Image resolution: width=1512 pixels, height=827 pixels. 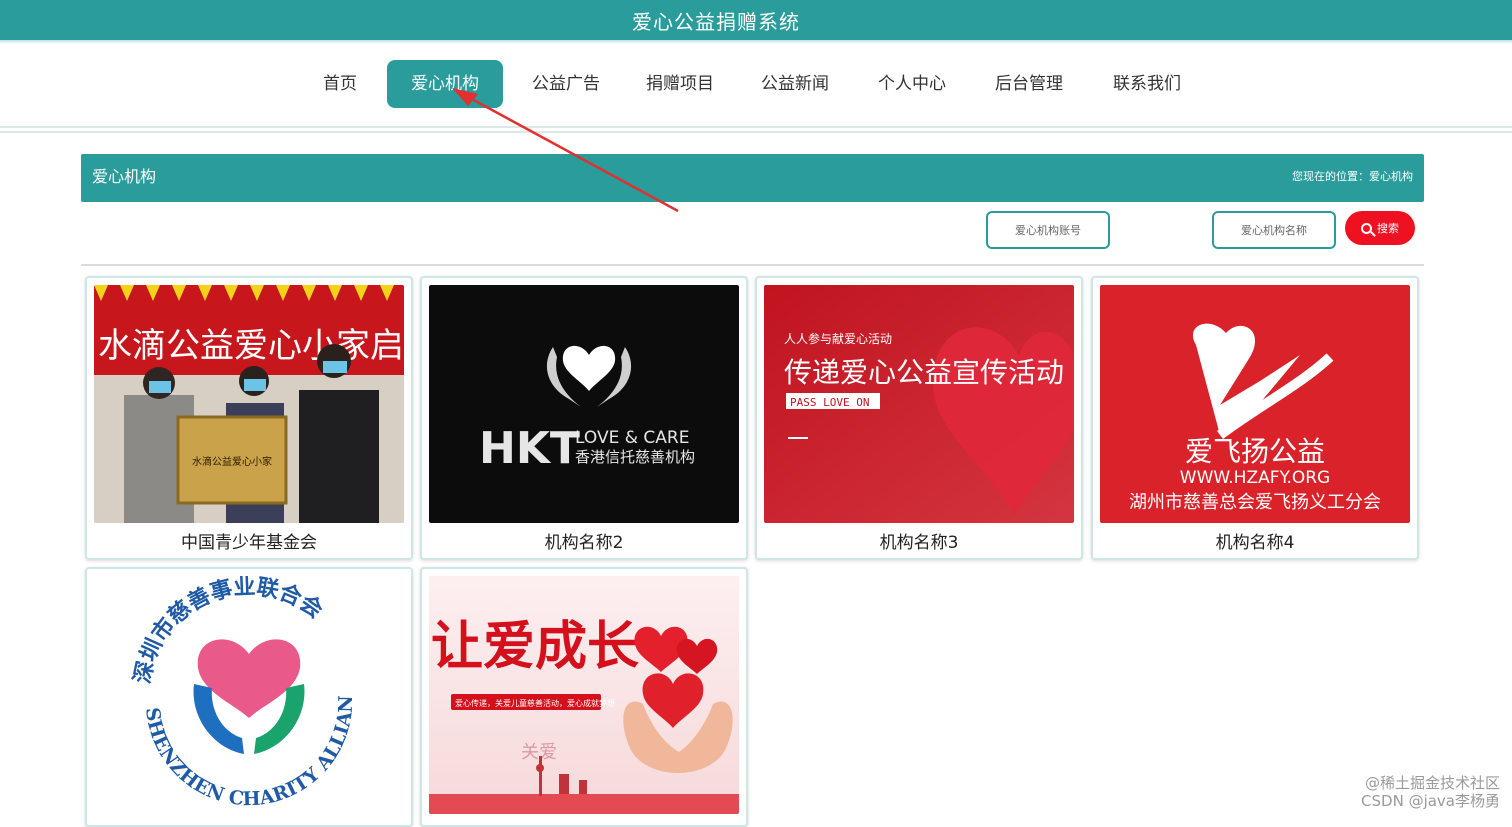 I want to click on search-button: 搜索, so click(x=1380, y=228).